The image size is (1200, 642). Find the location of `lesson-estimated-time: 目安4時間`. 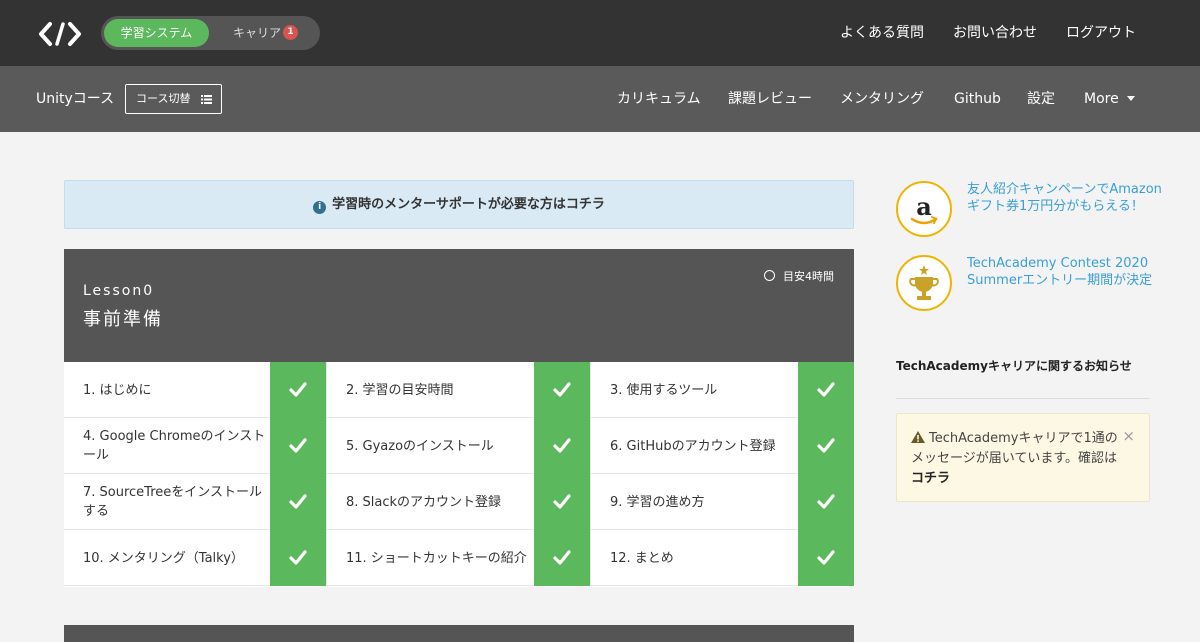

lesson-estimated-time: 目安4時間 is located at coordinates (799, 276).